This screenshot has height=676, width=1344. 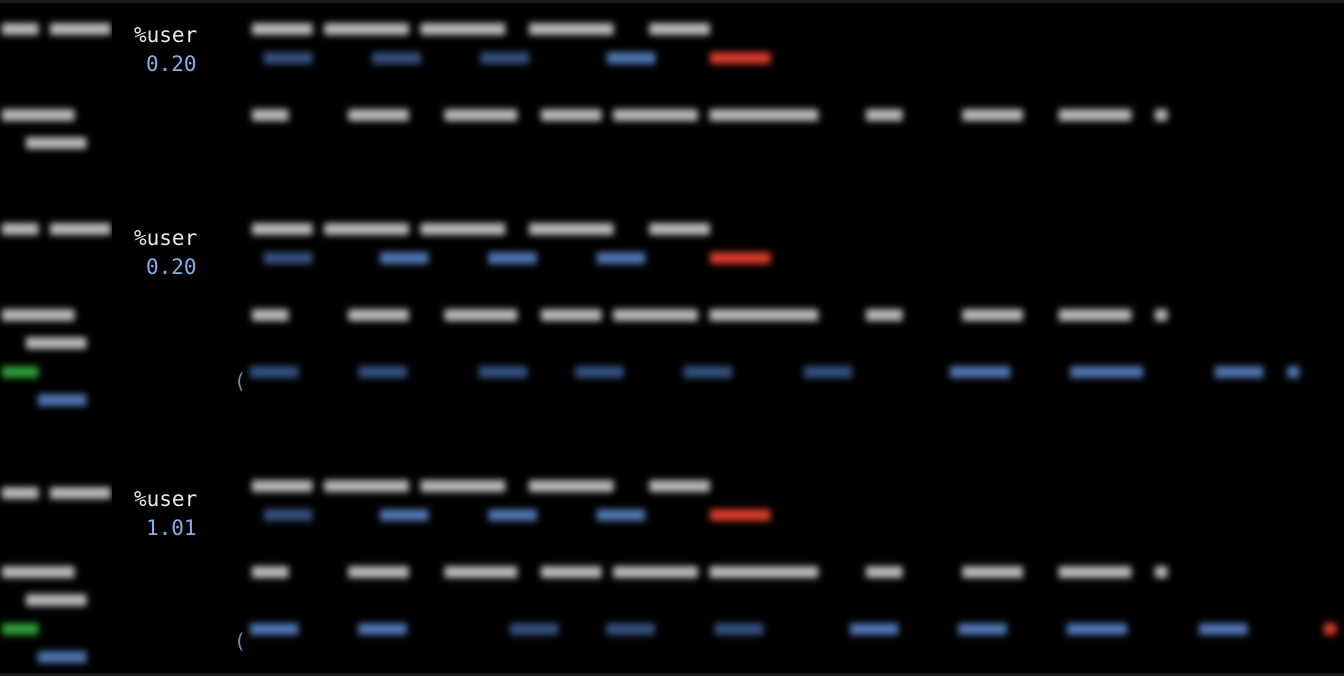 What do you see at coordinates (171, 528) in the screenshot?
I see `user-value: 1.01` at bounding box center [171, 528].